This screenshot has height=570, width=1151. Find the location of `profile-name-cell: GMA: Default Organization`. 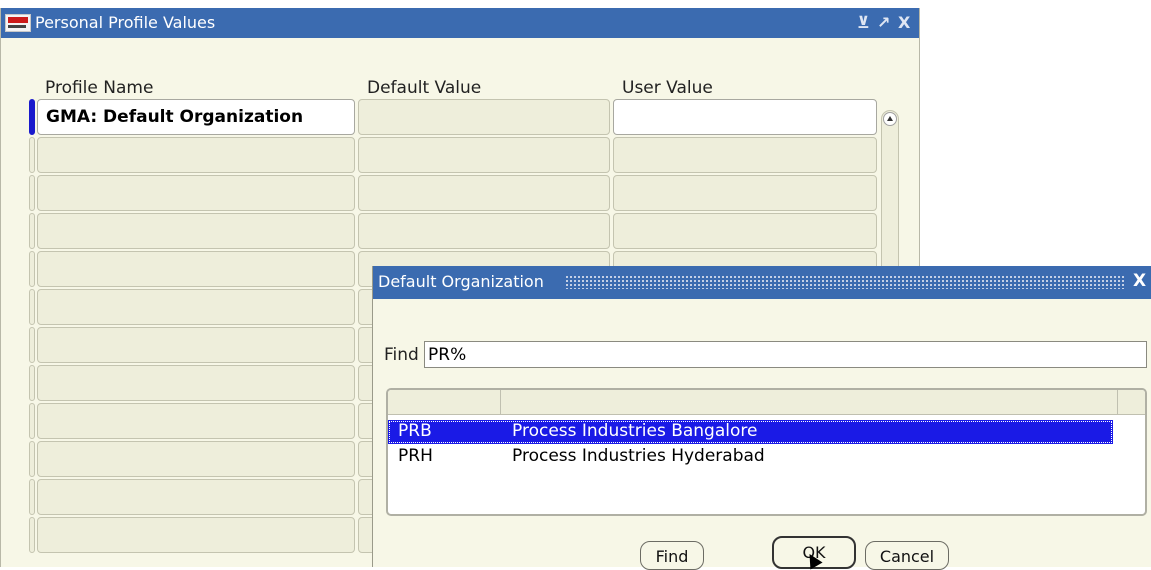

profile-name-cell: GMA: Default Organization is located at coordinates (196, 117).